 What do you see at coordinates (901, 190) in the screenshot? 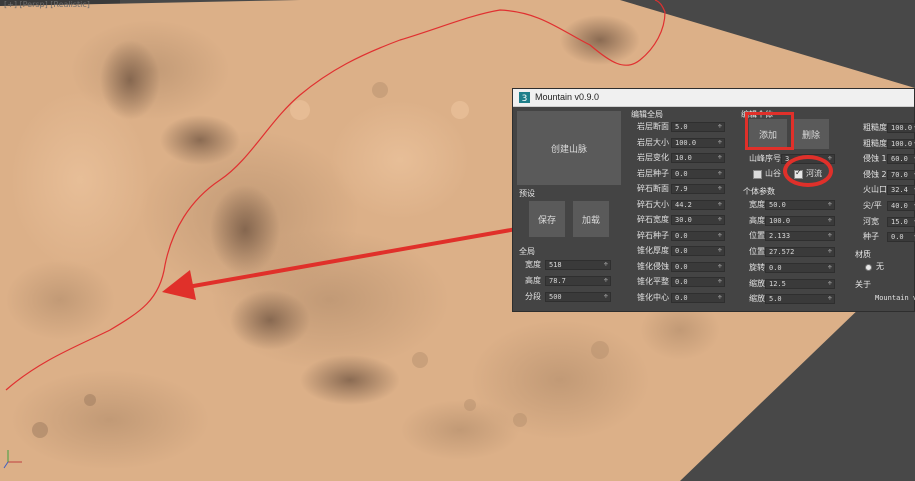
I see `shape-param-spinner: 32.4` at bounding box center [901, 190].